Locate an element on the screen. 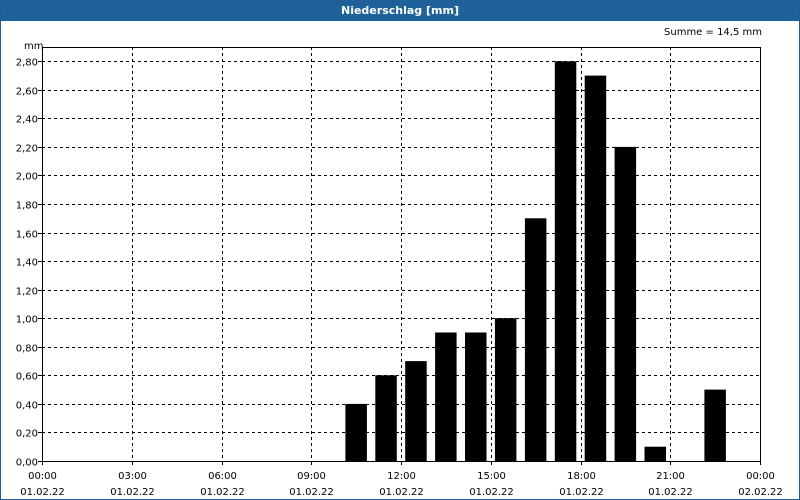  x-tick-time-label: 18:00 is located at coordinates (581, 476).